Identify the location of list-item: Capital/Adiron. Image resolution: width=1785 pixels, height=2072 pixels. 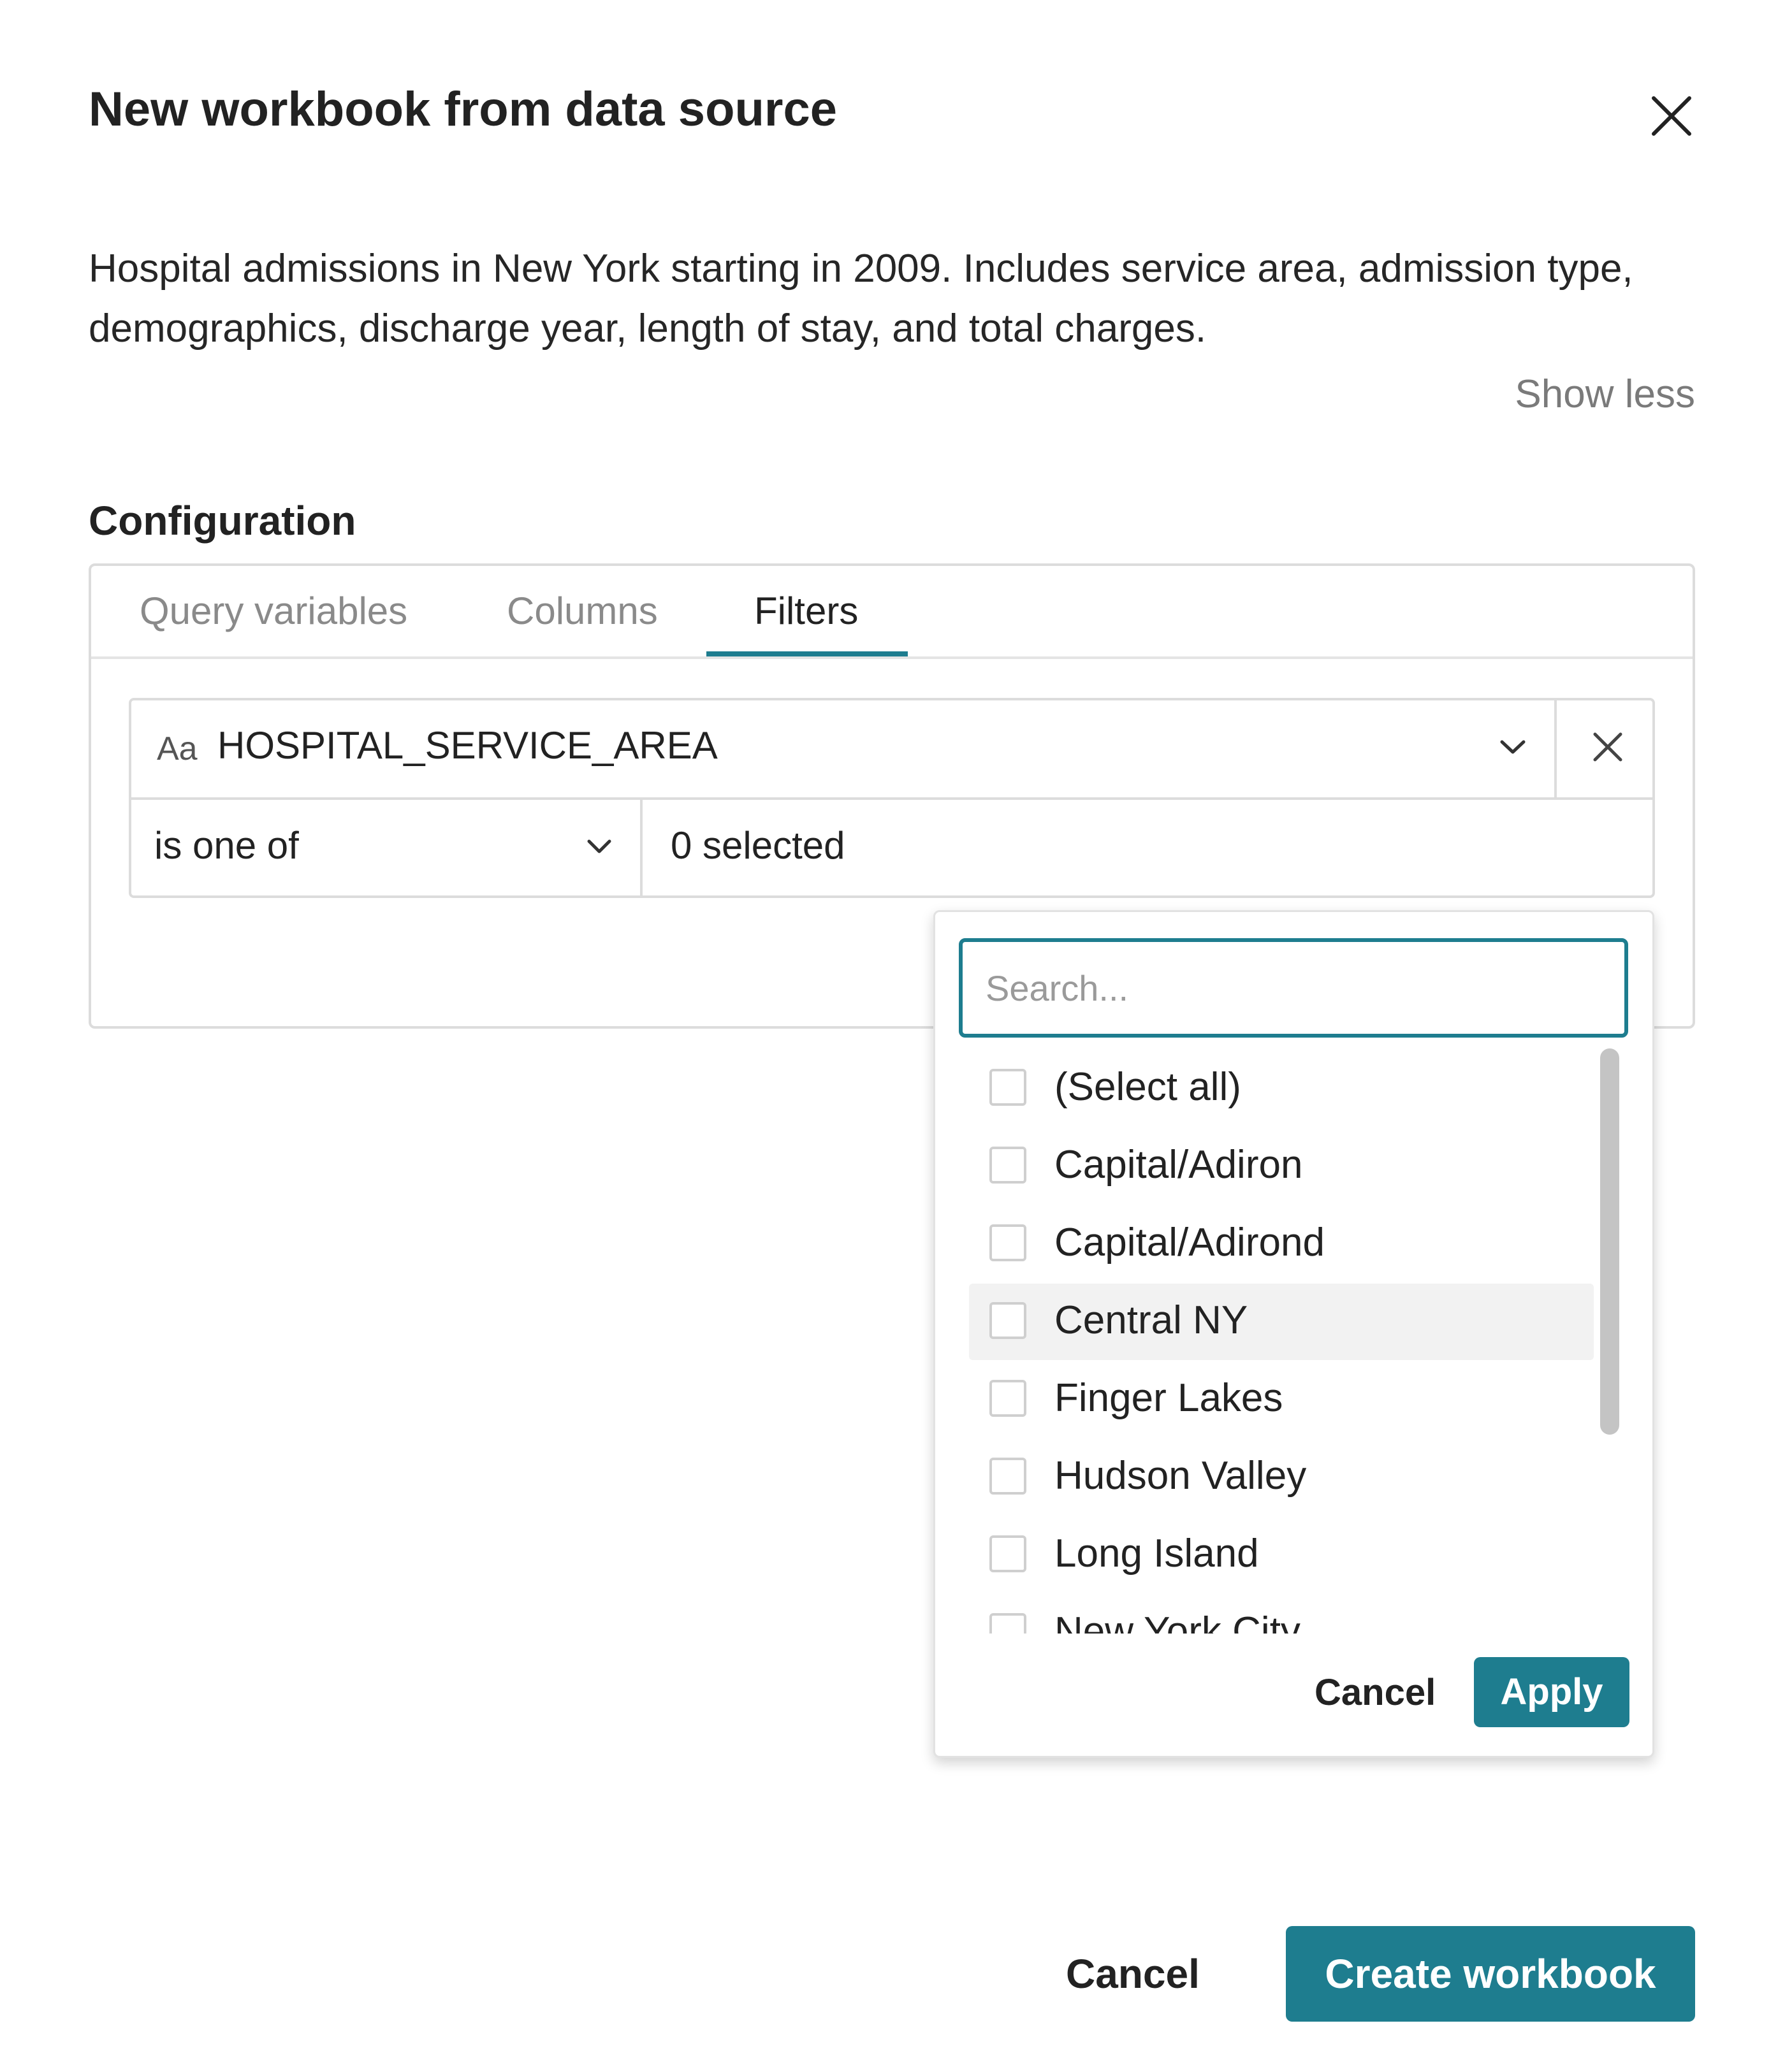
(1281, 1166).